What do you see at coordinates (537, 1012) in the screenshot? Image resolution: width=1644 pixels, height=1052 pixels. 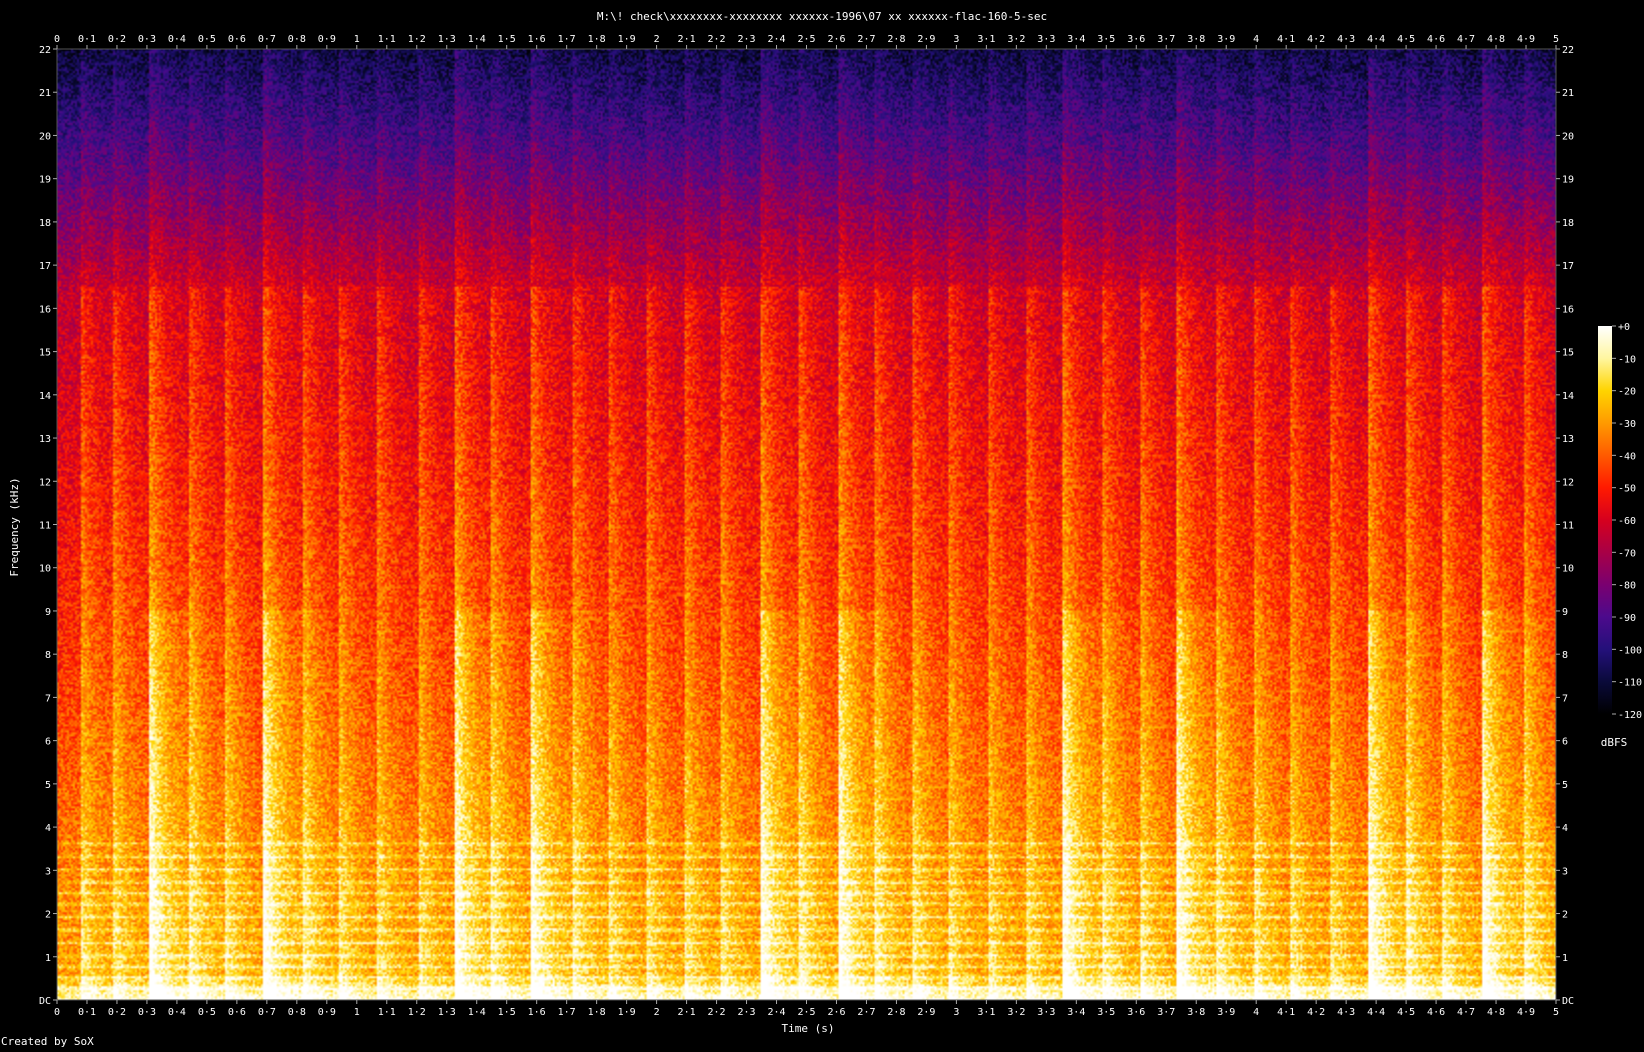 I see `x-tick-label-bottom: 1·6` at bounding box center [537, 1012].